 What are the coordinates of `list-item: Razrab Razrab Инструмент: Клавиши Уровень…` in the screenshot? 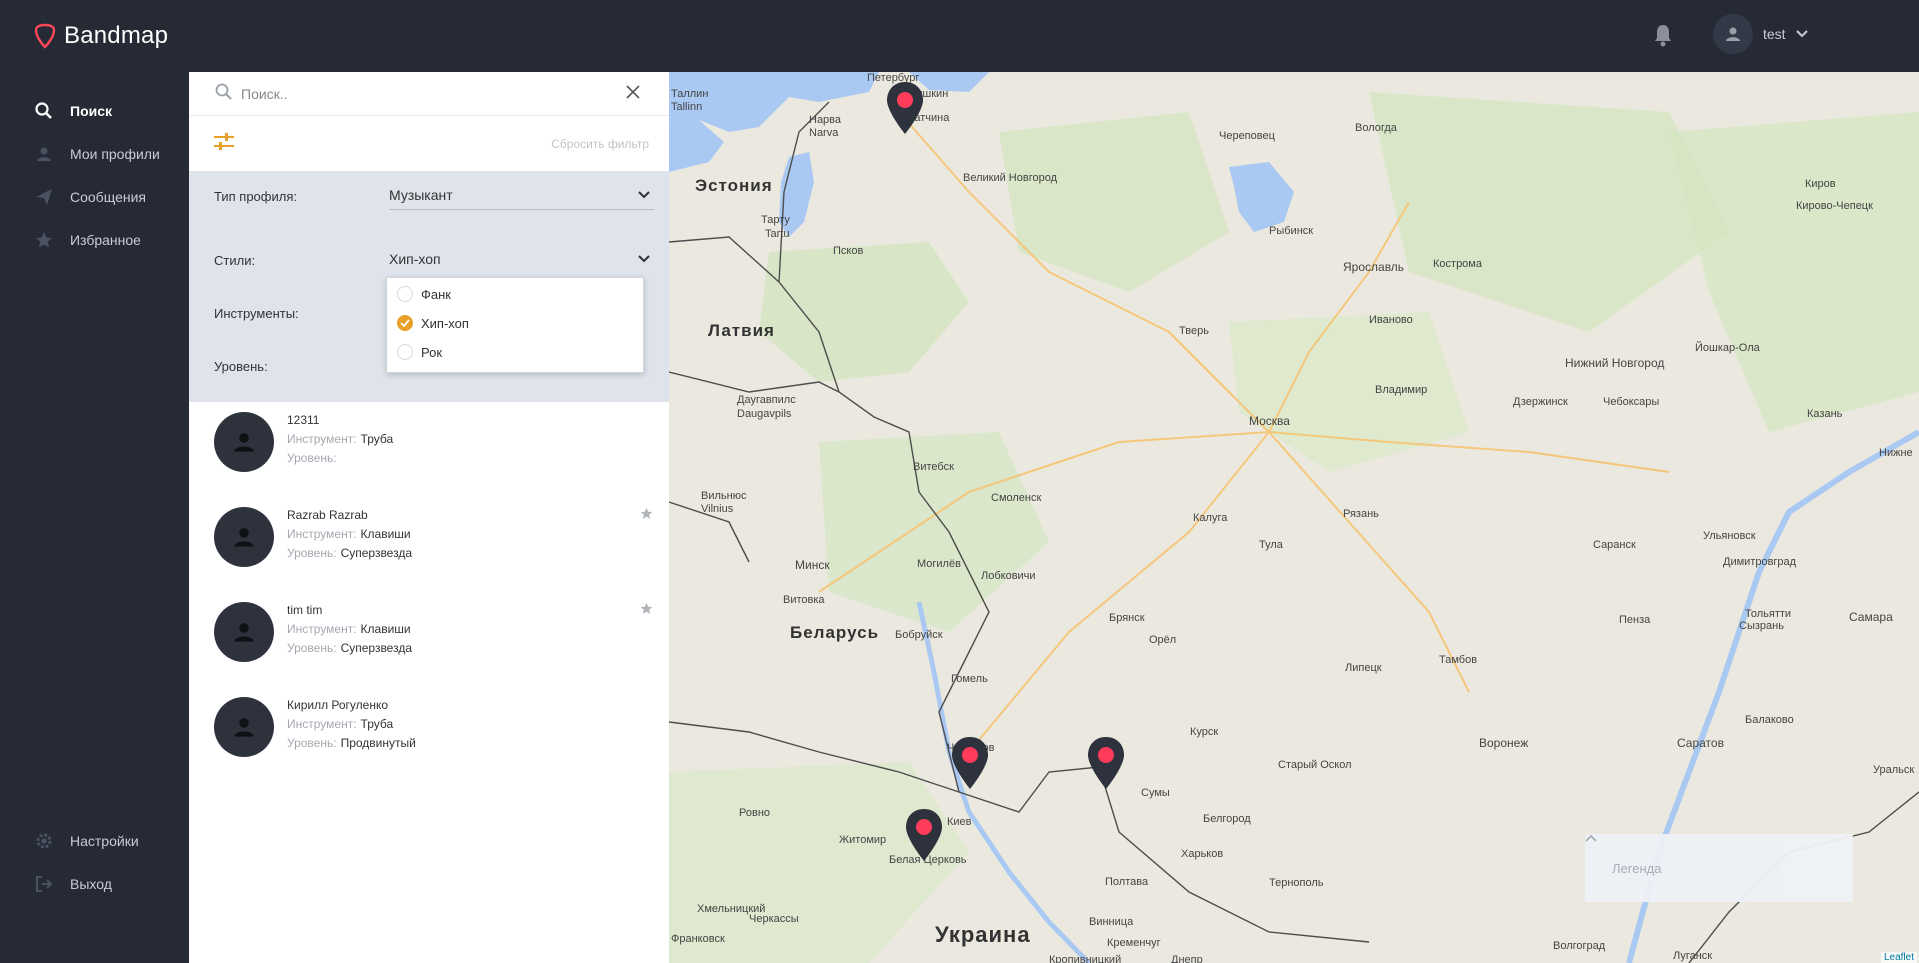 It's located at (434, 542).